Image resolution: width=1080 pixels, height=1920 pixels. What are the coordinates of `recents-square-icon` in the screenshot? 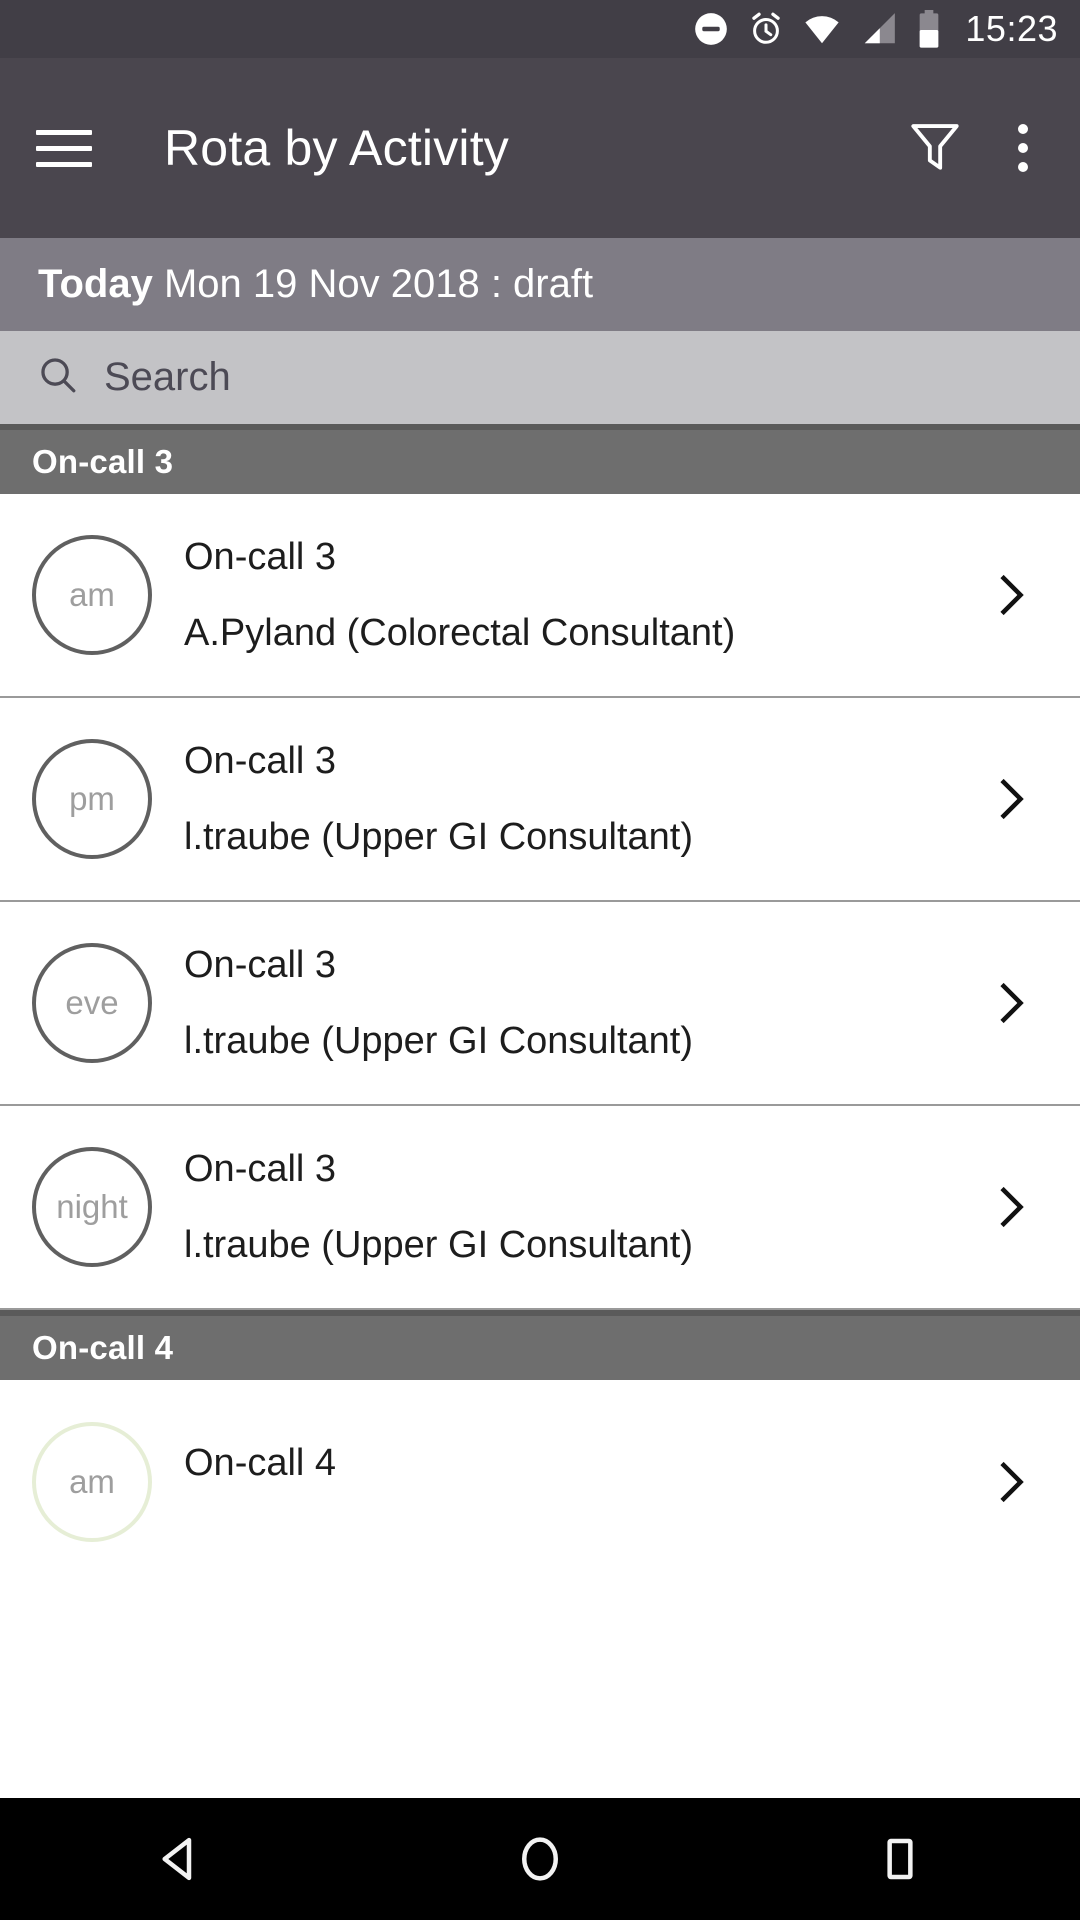 It's located at (900, 1859).